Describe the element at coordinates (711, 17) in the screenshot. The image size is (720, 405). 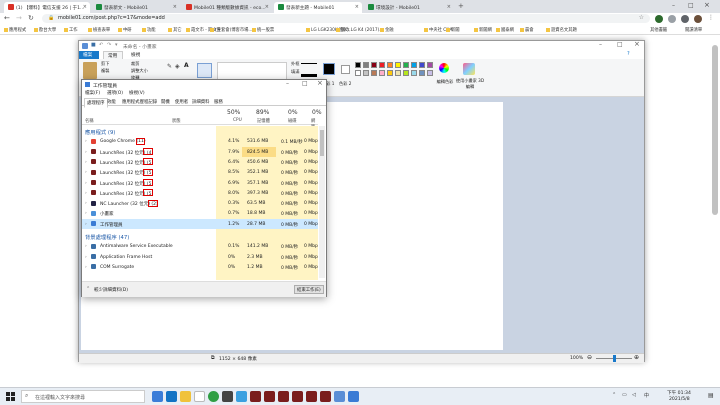
I see `more-menu-icon: ⋮` at that location.